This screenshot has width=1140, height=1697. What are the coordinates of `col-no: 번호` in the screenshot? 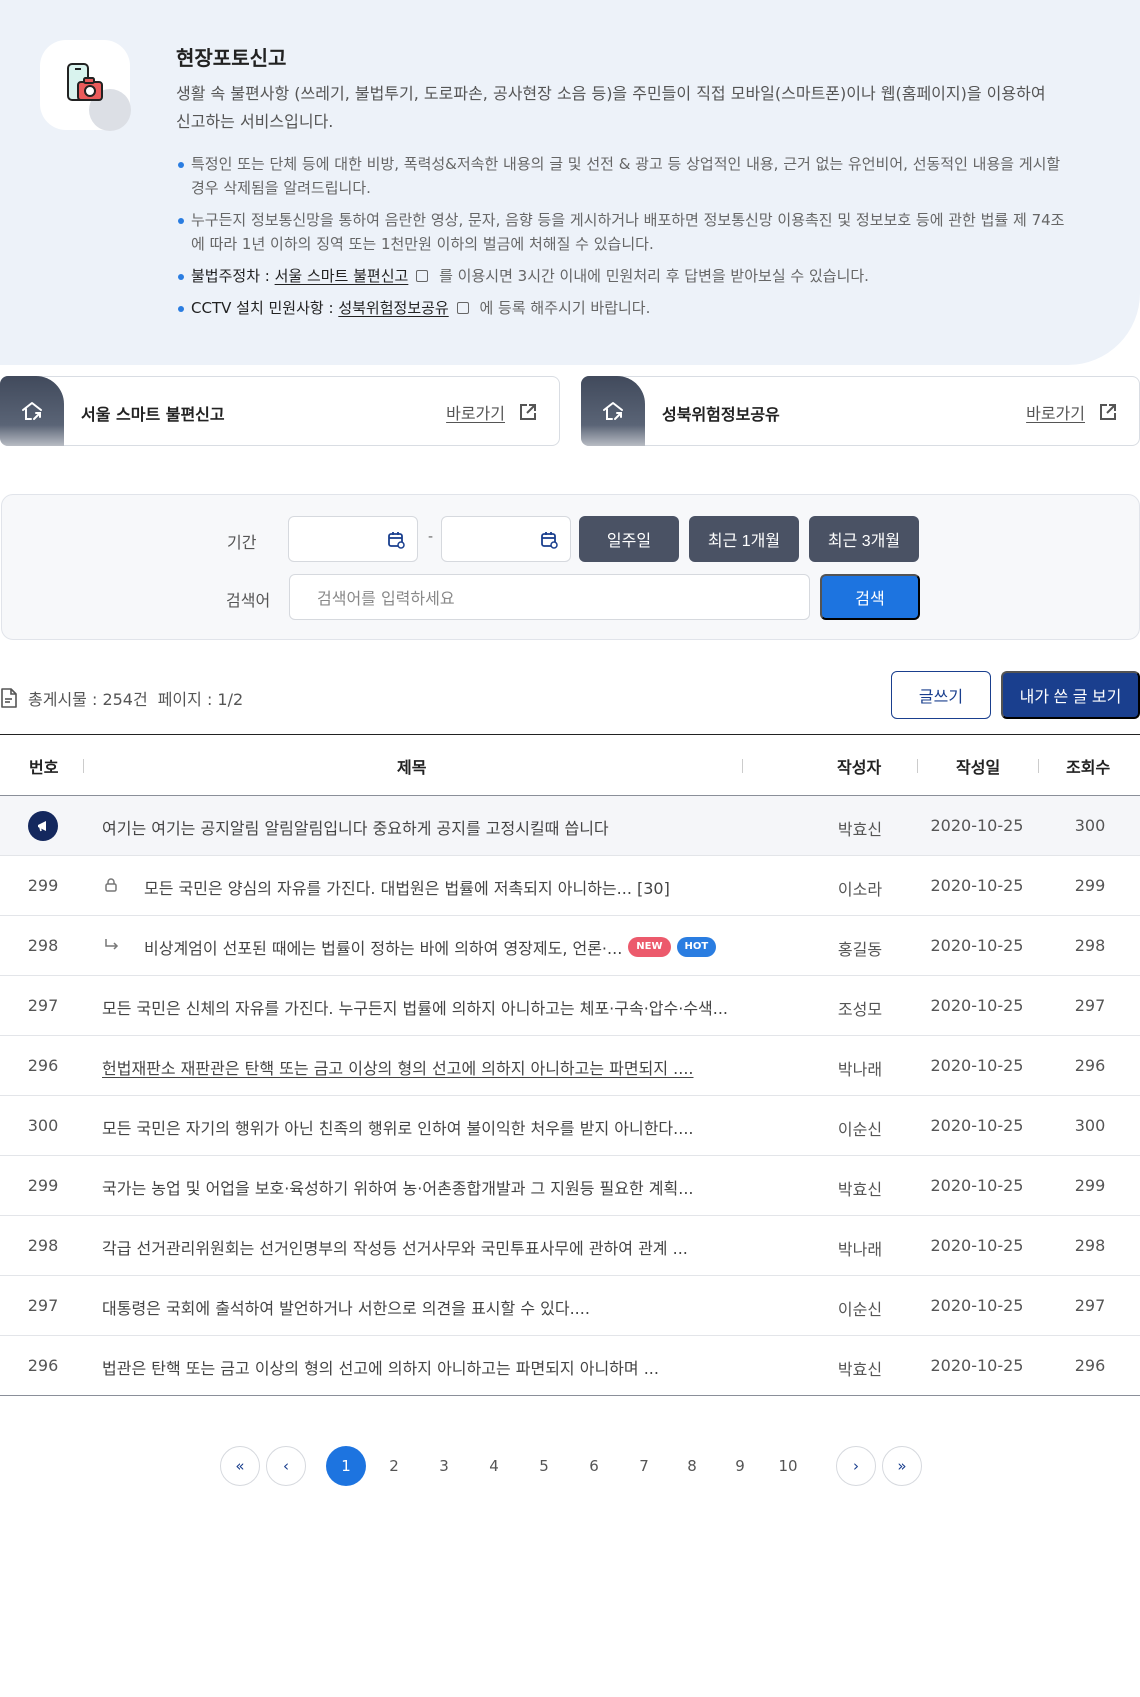 It's located at (44, 767).